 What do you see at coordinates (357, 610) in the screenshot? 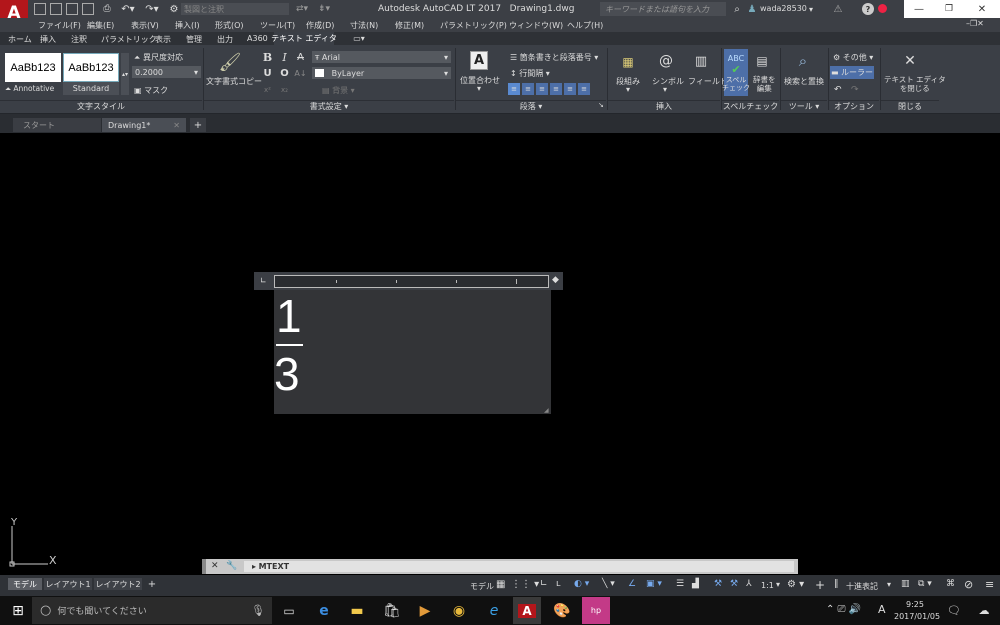
I see `file-explorer-icon: ▬` at bounding box center [357, 610].